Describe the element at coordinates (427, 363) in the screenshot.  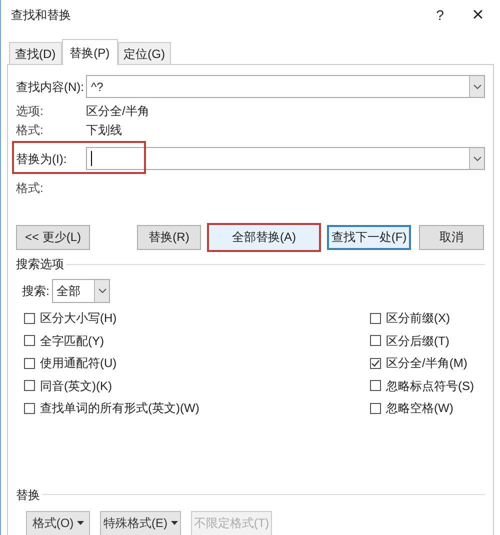
I see `checkbox-label: 区分全/半角(M)` at that location.